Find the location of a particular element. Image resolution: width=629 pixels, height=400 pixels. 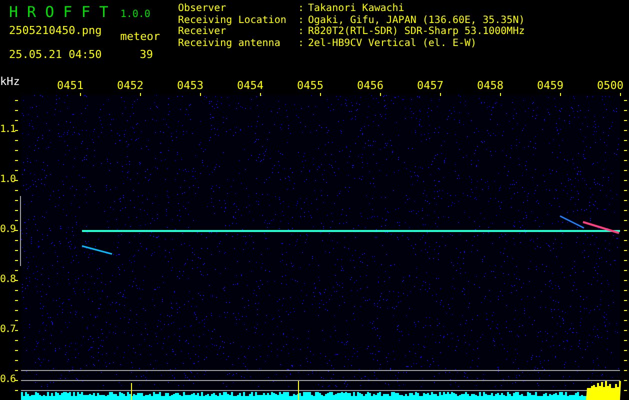

app-title: H R O F F T is located at coordinates (58, 12).